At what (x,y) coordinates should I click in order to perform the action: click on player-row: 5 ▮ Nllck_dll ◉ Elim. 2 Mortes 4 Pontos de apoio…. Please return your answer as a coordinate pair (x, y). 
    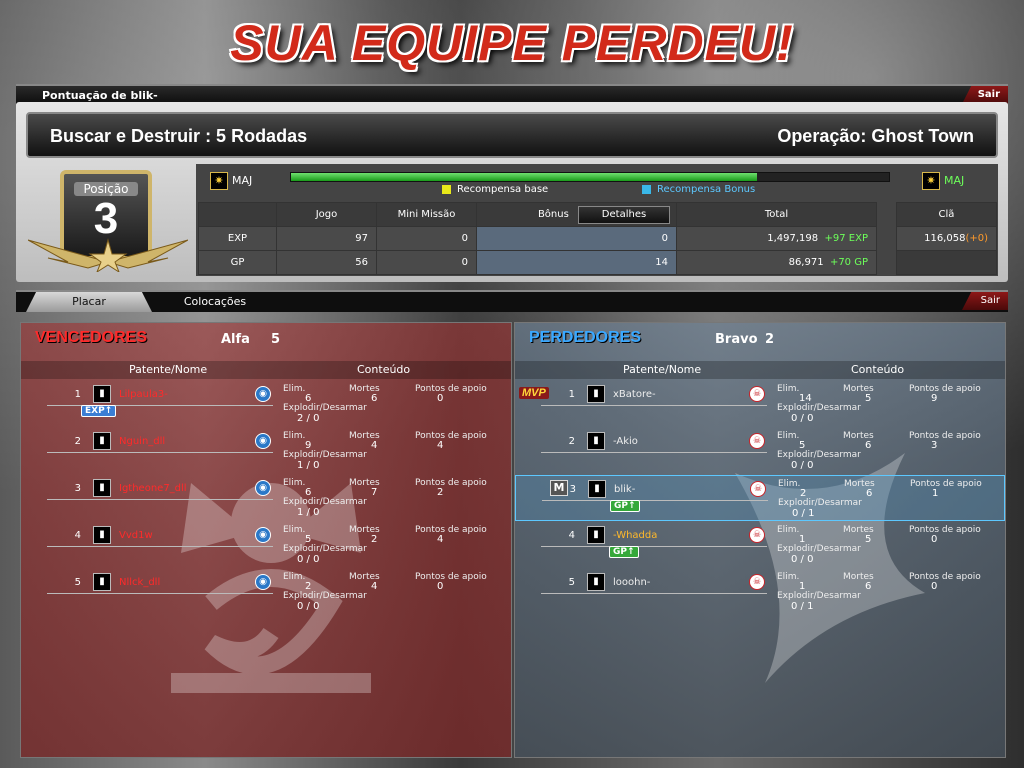
    Looking at the image, I should click on (266, 592).